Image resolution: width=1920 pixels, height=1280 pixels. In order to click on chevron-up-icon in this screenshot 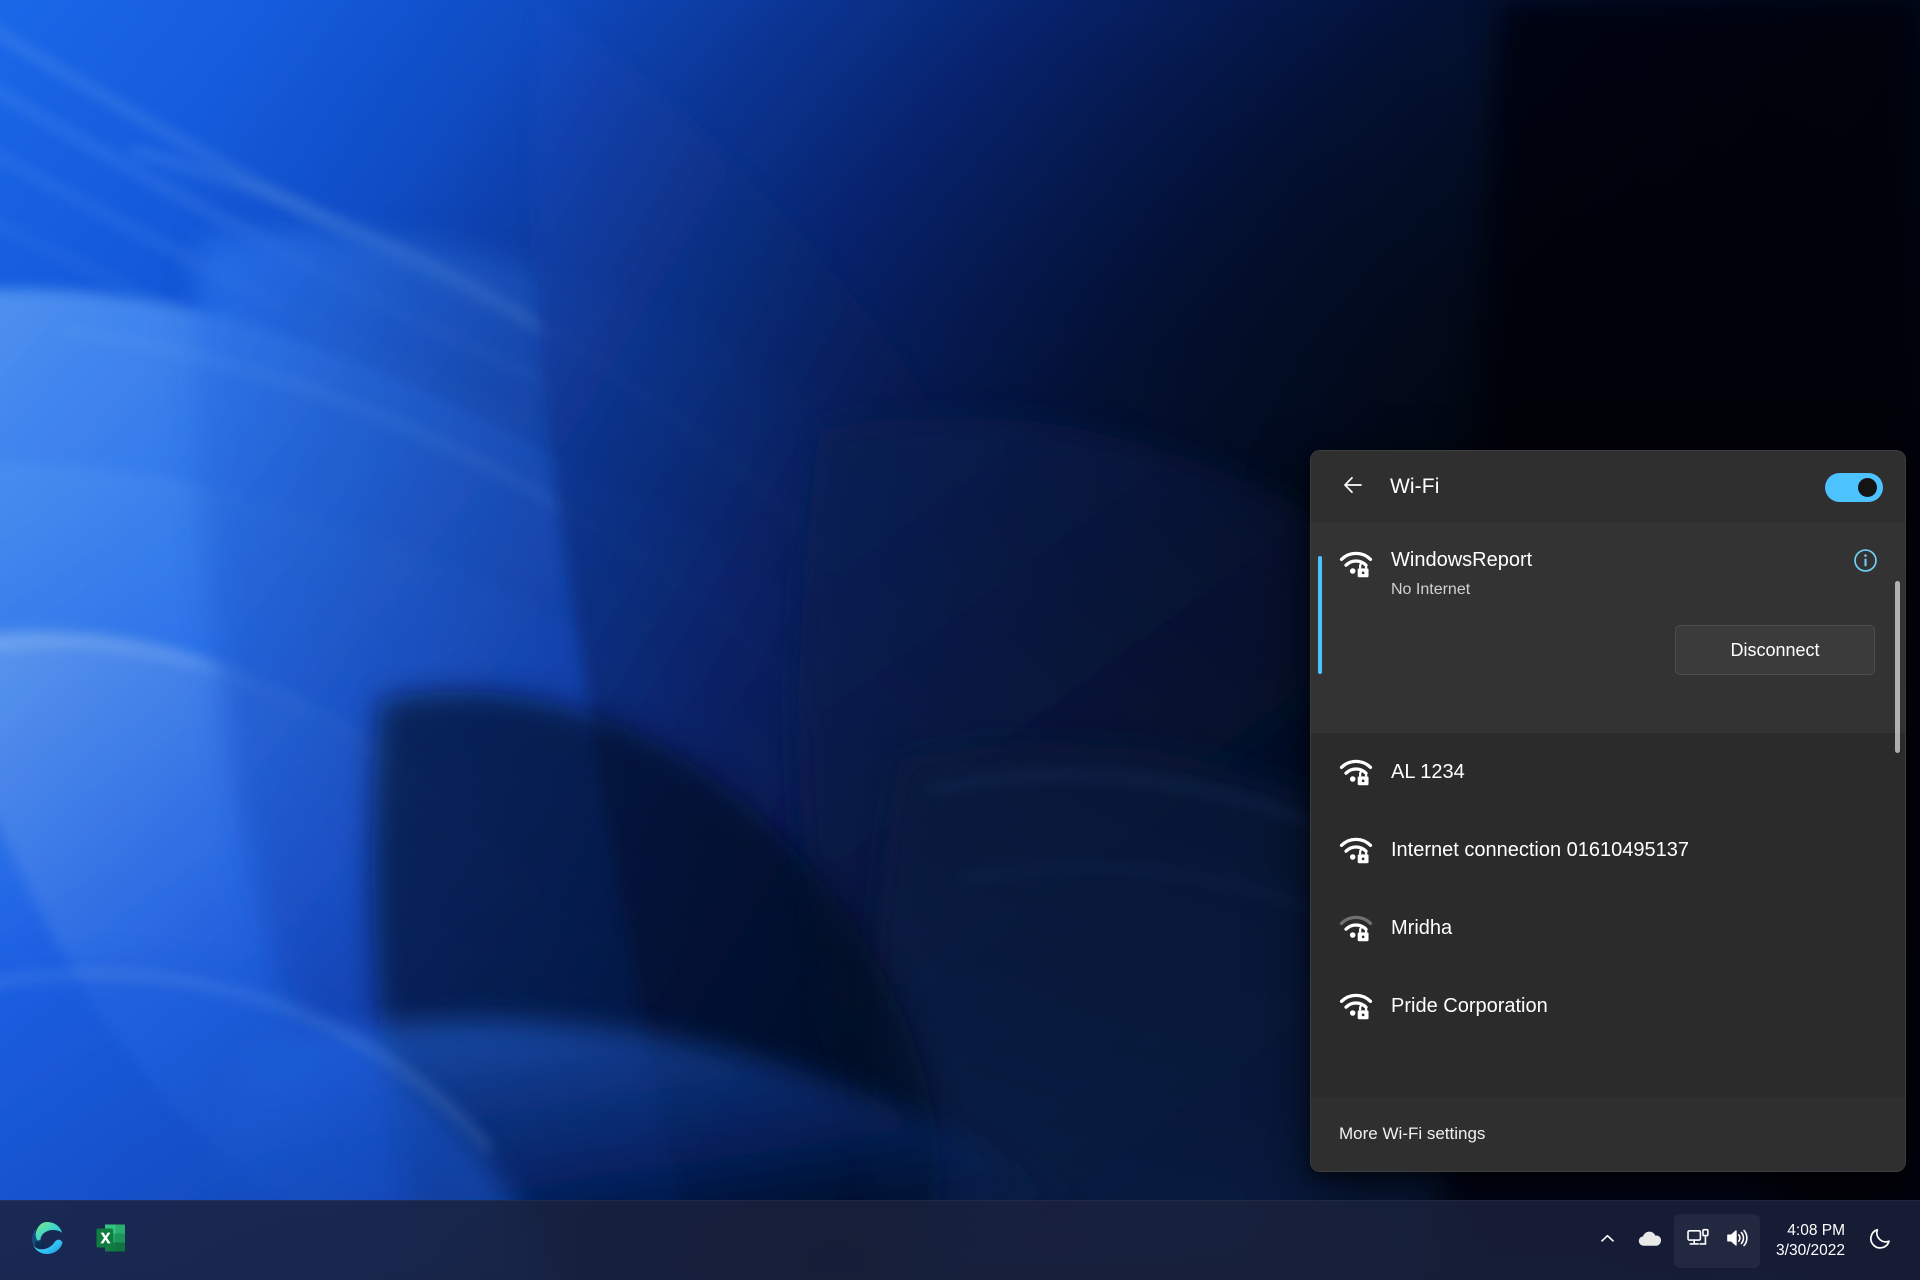, I will do `click(1607, 1241)`.